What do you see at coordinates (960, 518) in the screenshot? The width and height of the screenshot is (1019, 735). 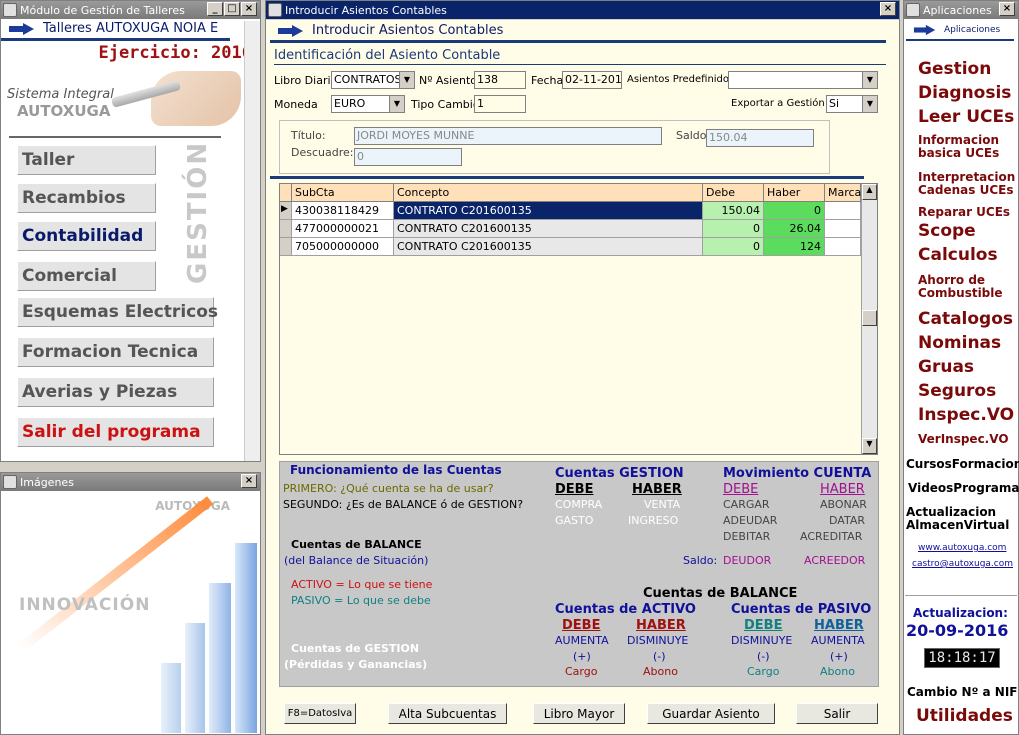 I see `app-actualizacion-almacen: Actualizacion AlmacenVirtual` at bounding box center [960, 518].